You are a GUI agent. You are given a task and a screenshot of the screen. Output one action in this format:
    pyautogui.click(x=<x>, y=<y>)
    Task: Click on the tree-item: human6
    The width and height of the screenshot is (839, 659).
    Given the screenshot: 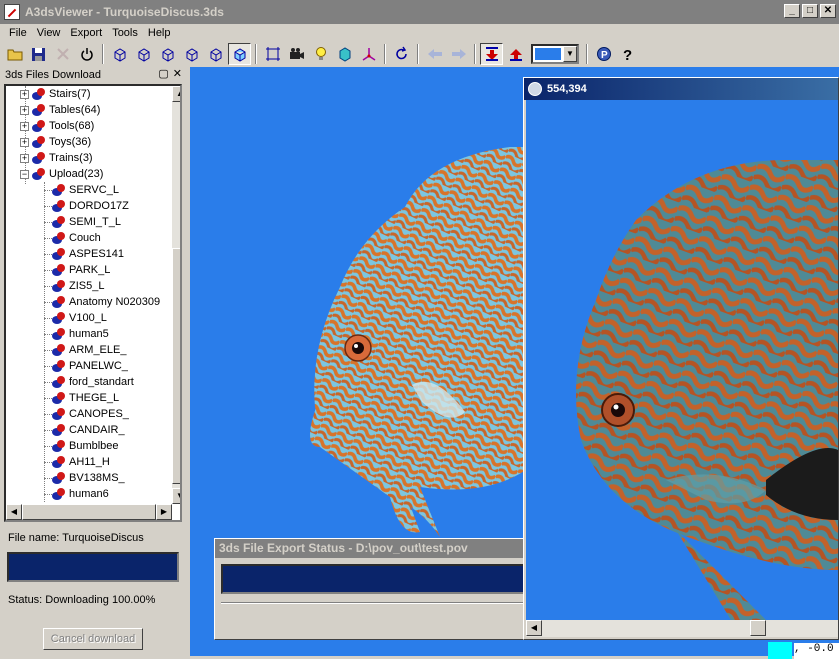 What is the action you would take?
    pyautogui.click(x=80, y=494)
    